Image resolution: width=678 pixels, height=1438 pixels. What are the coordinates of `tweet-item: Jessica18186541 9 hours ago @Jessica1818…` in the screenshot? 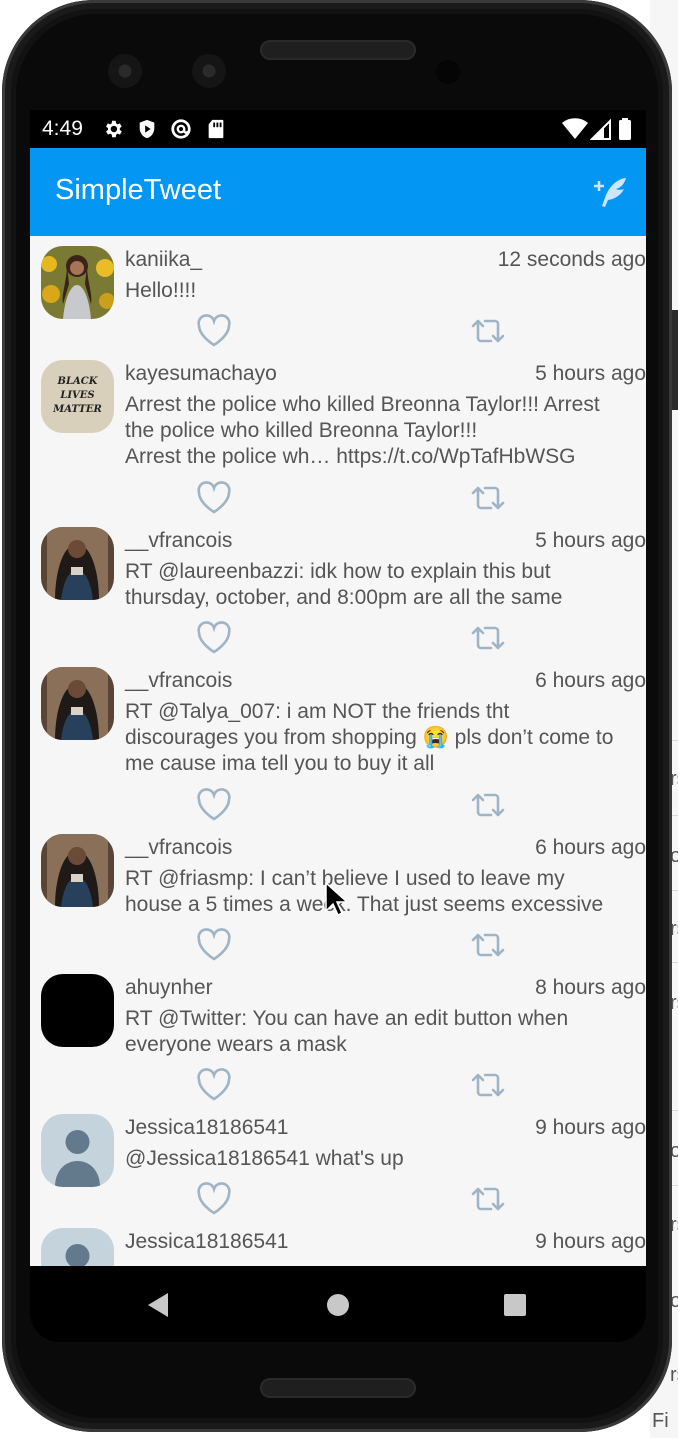 It's located at (338, 1161).